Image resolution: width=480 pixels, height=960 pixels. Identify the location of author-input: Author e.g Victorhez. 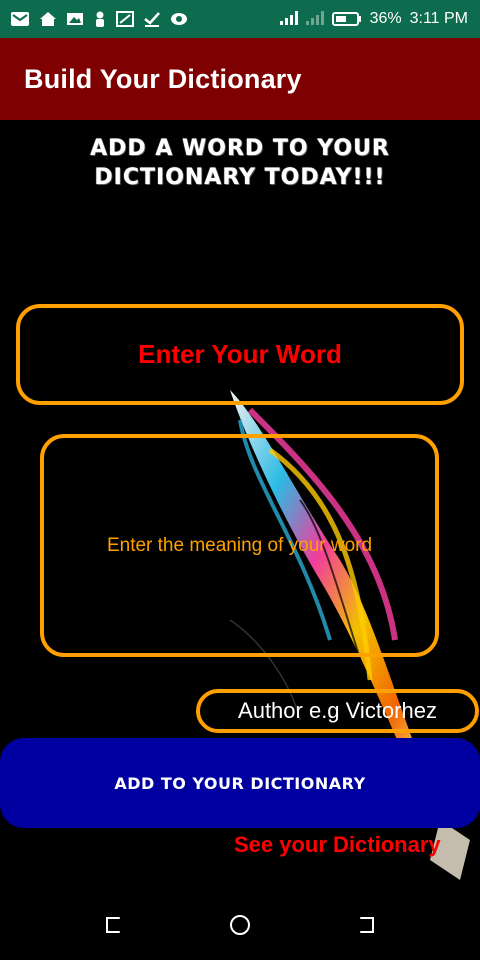
(337, 711).